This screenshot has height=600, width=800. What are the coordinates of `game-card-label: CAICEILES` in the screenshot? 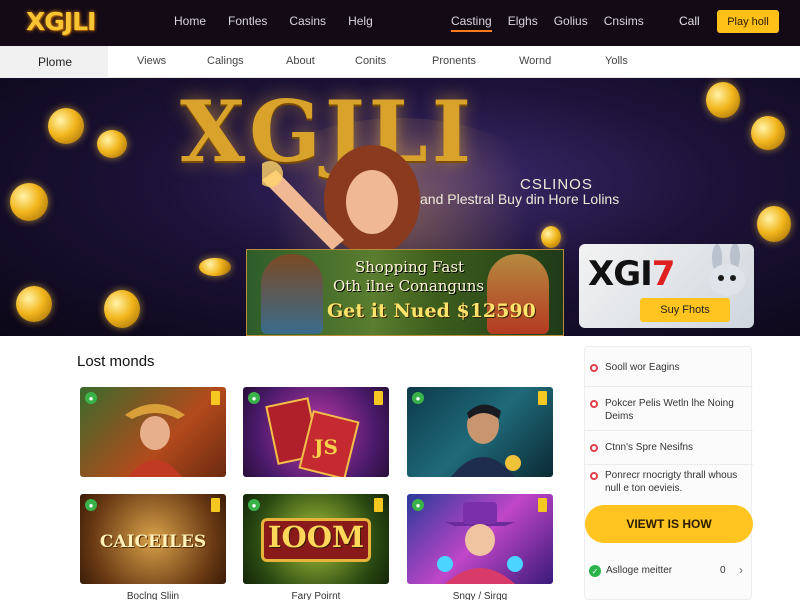 It's located at (153, 542).